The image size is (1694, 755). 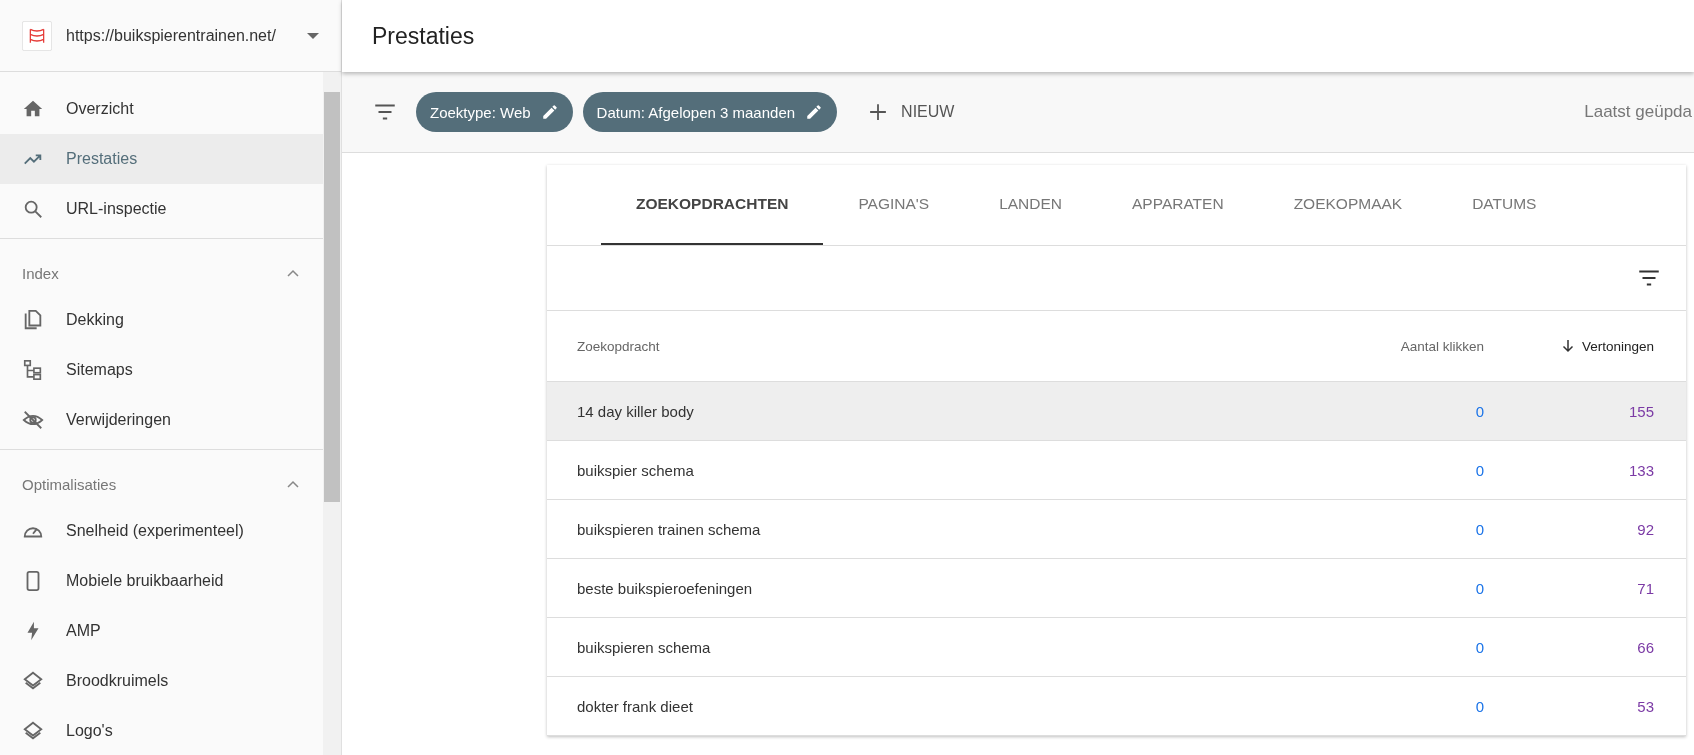 What do you see at coordinates (161, 681) in the screenshot?
I see `sidebar-item: Broodkruimels` at bounding box center [161, 681].